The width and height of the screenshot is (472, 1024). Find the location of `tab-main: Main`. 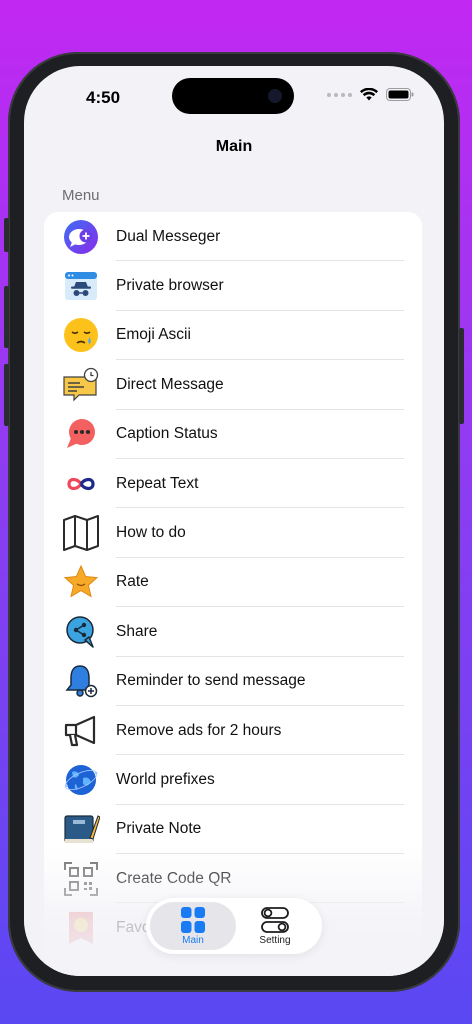

tab-main: Main is located at coordinates (193, 926).